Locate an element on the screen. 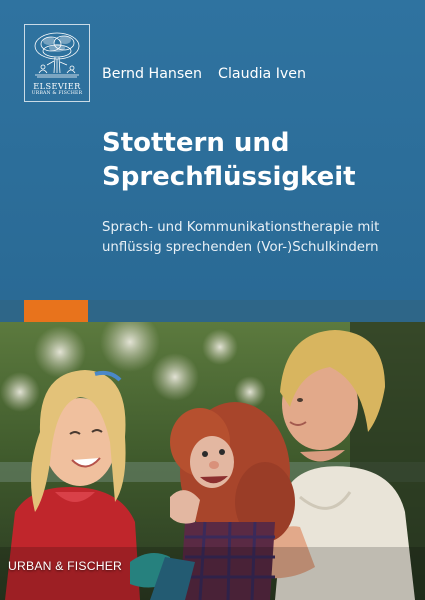  title-line: Stottern und is located at coordinates (196, 143).